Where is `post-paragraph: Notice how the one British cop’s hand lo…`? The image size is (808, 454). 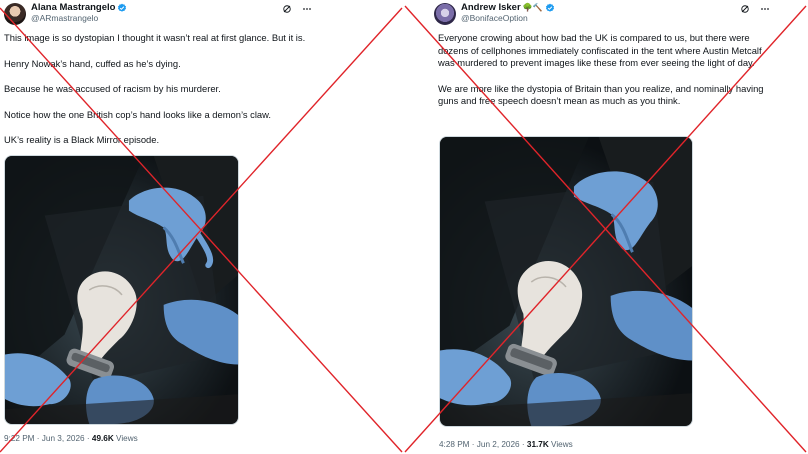
post-paragraph: Notice how the one British cop’s hand lo… is located at coordinates (137, 114).